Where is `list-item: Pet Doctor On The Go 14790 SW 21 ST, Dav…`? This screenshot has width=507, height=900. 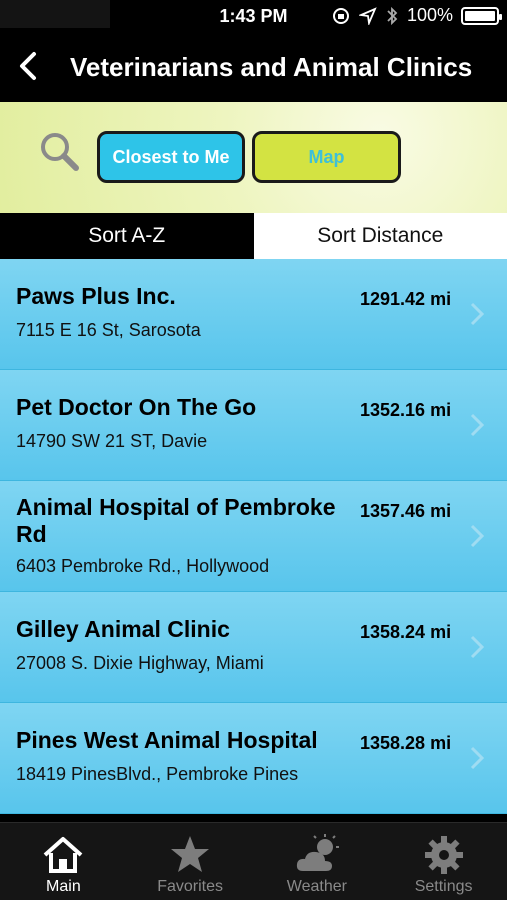
list-item: Pet Doctor On The Go 14790 SW 21 ST, Dav… is located at coordinates (253, 425).